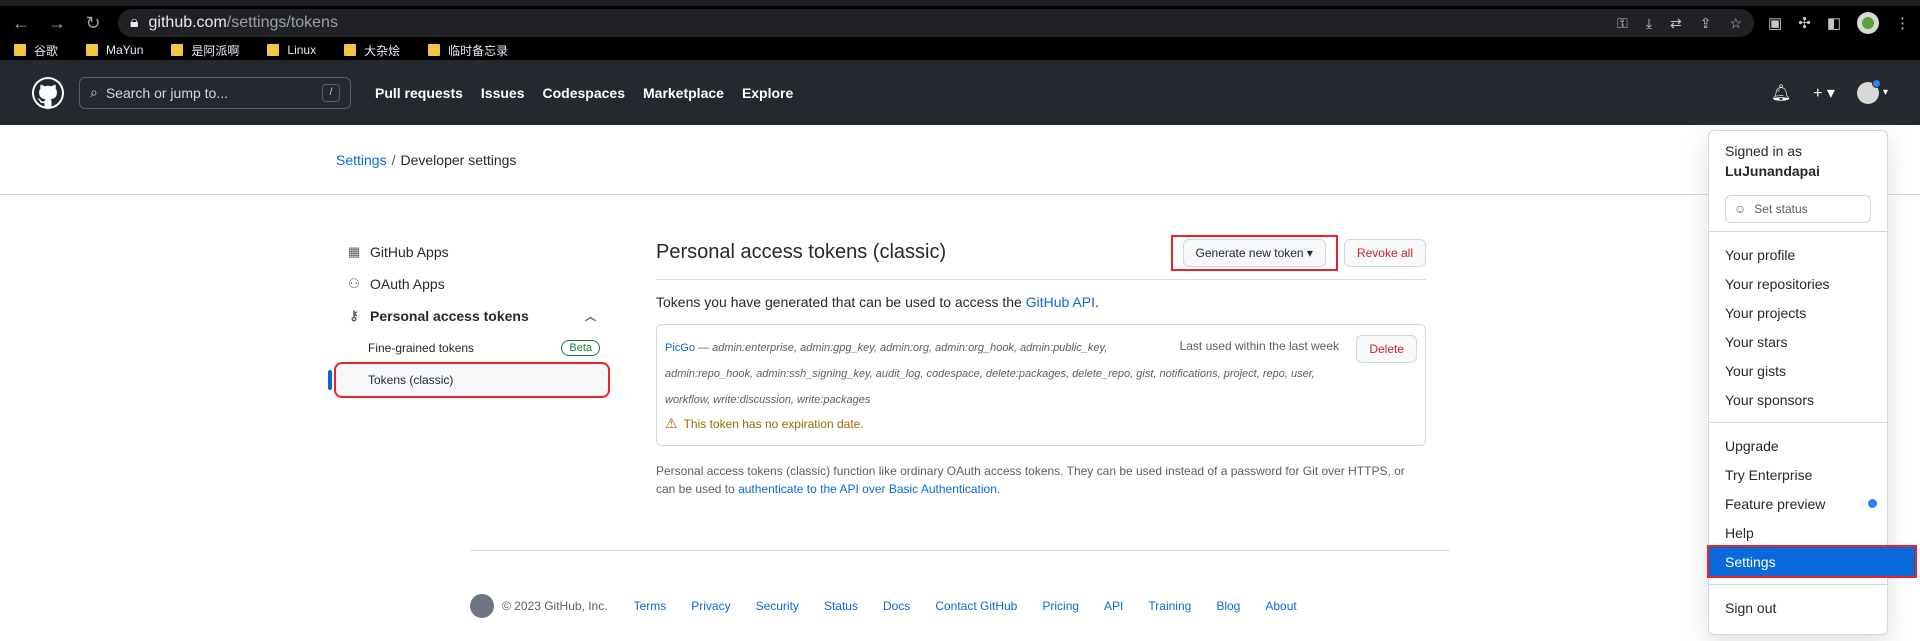  I want to click on nav-explore: Explore, so click(767, 93).